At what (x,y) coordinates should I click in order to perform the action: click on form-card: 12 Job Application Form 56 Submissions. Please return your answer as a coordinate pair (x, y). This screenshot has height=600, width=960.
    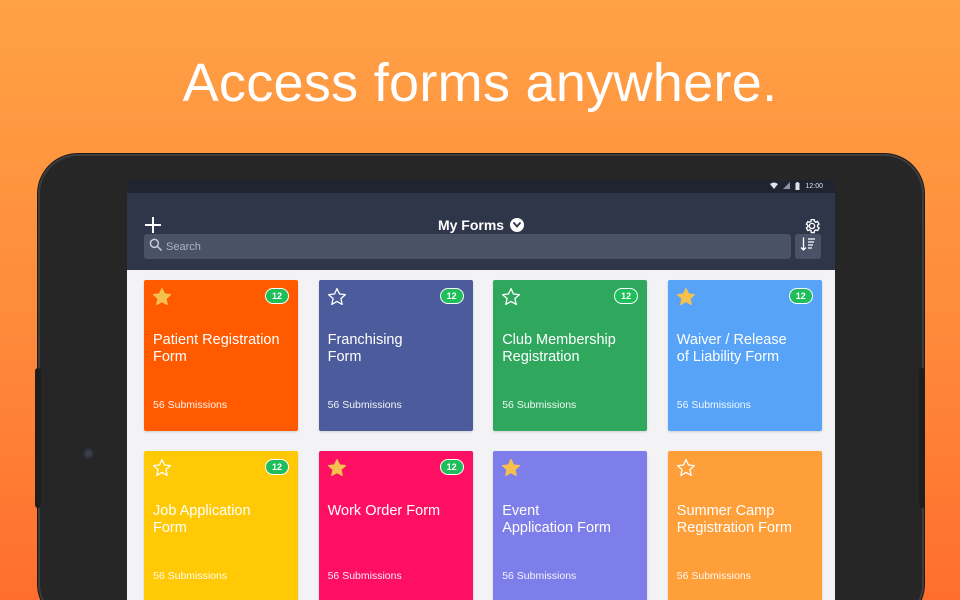
    Looking at the image, I should click on (221, 525).